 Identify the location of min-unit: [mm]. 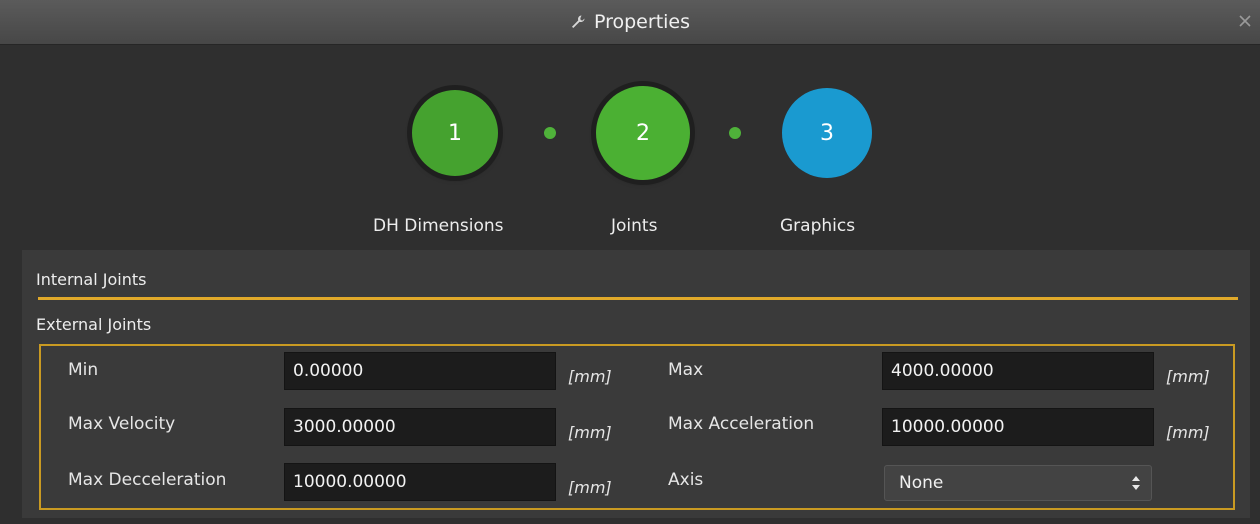
(590, 376).